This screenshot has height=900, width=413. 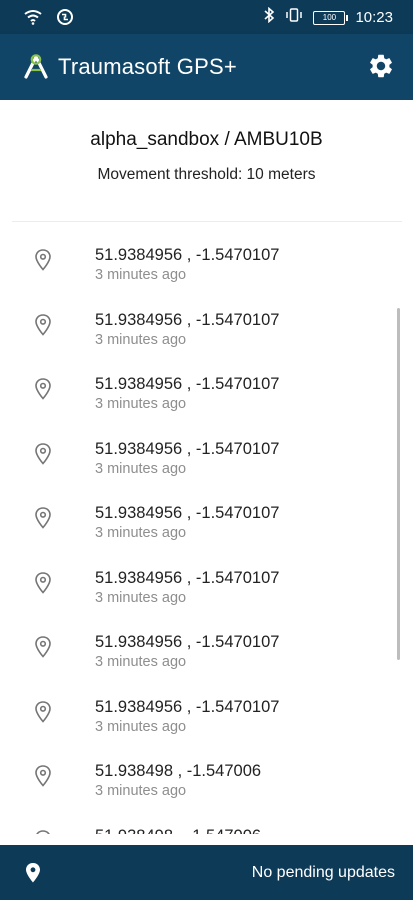 I want to click on sync-icon, so click(x=65, y=19).